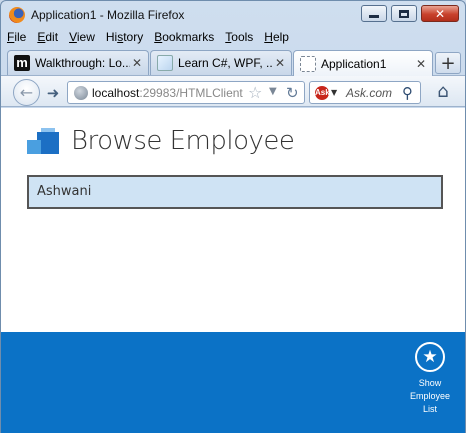  Describe the element at coordinates (34, 147) in the screenshot. I see `logo-square-mid` at that location.